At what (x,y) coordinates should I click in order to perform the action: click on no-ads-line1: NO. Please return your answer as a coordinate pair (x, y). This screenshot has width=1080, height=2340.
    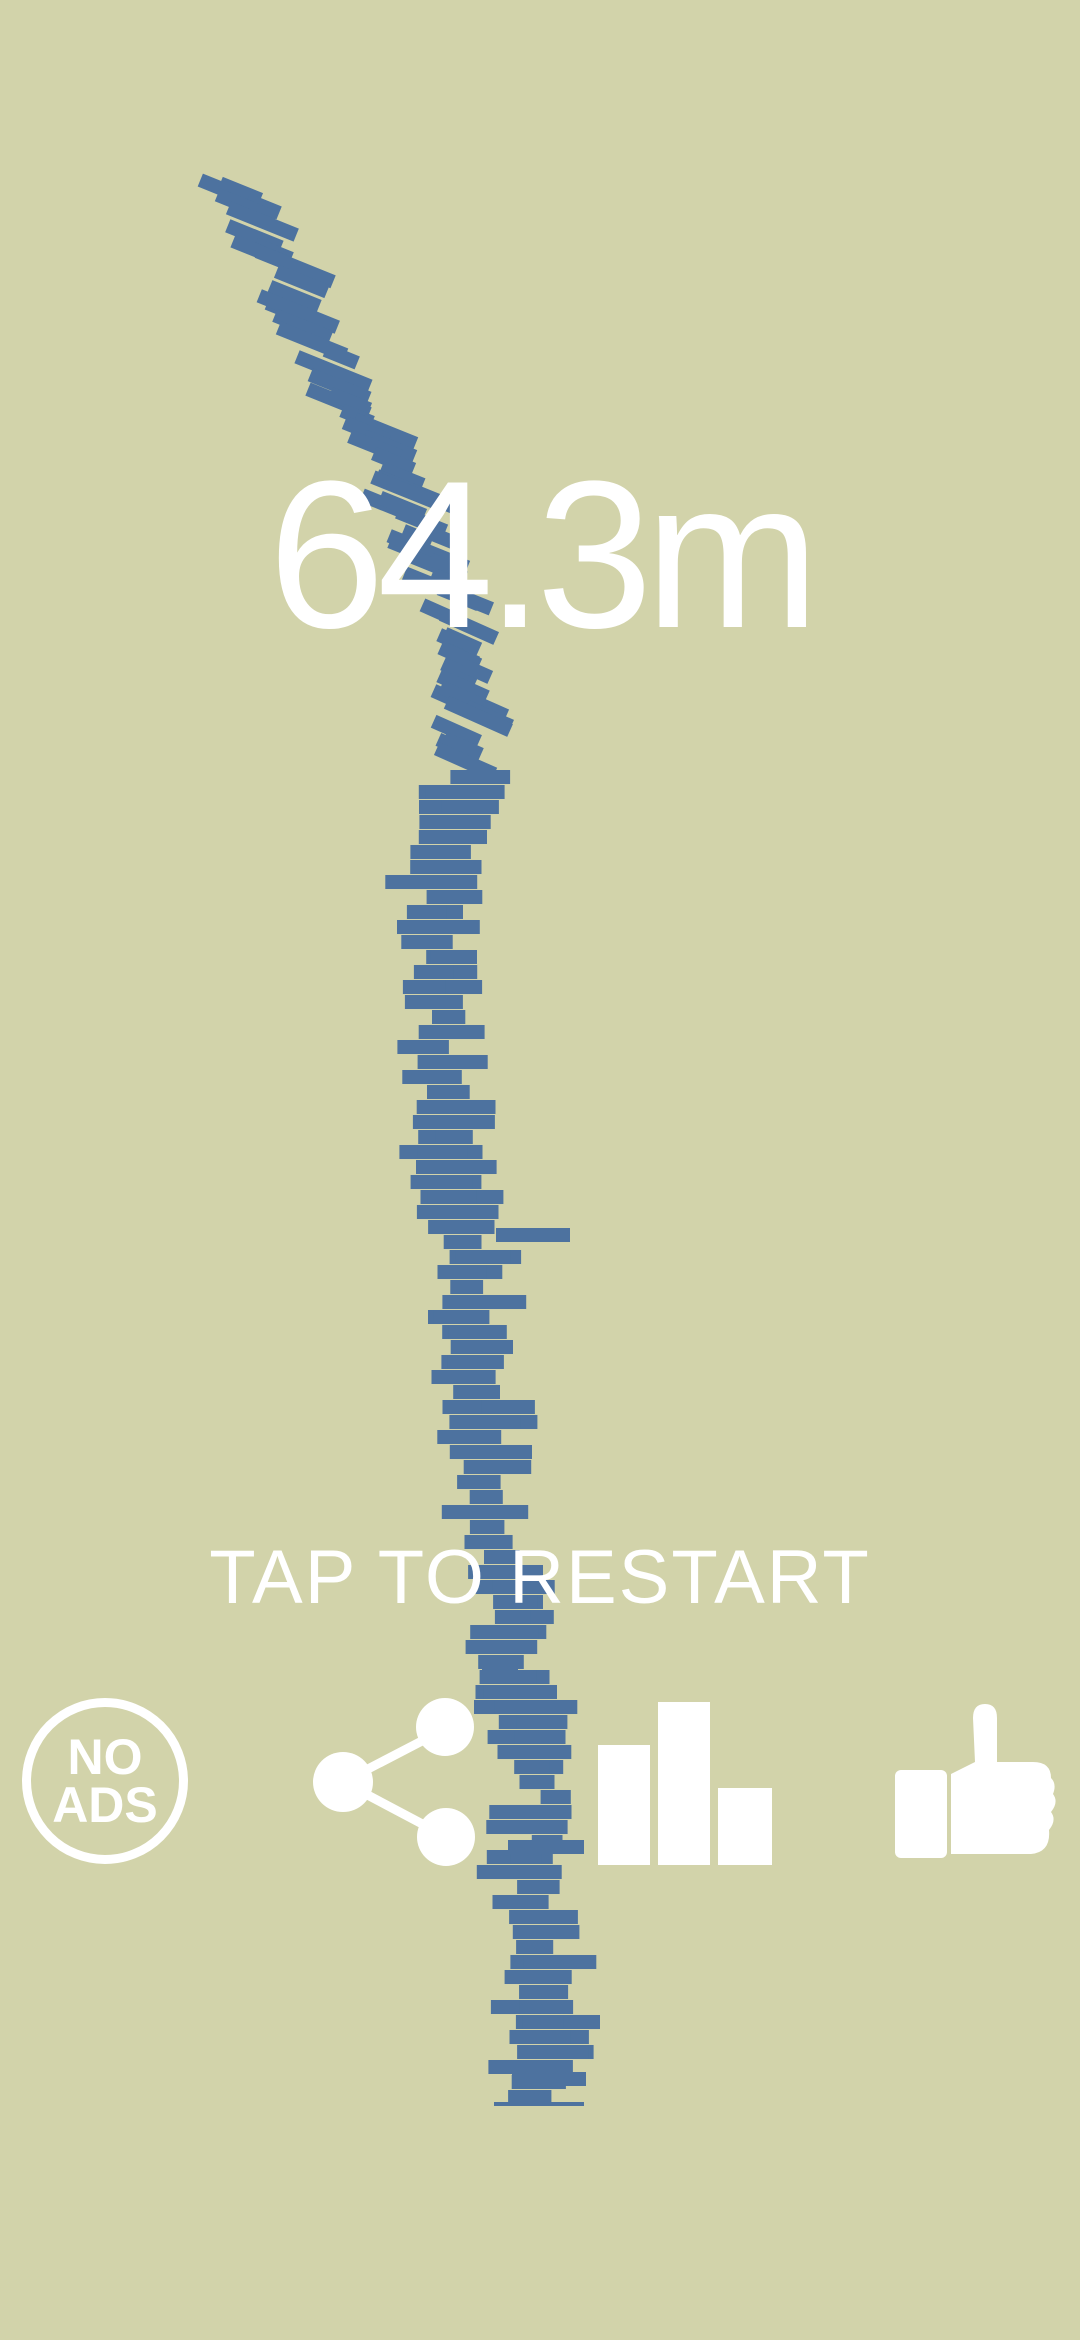
    Looking at the image, I should click on (105, 1757).